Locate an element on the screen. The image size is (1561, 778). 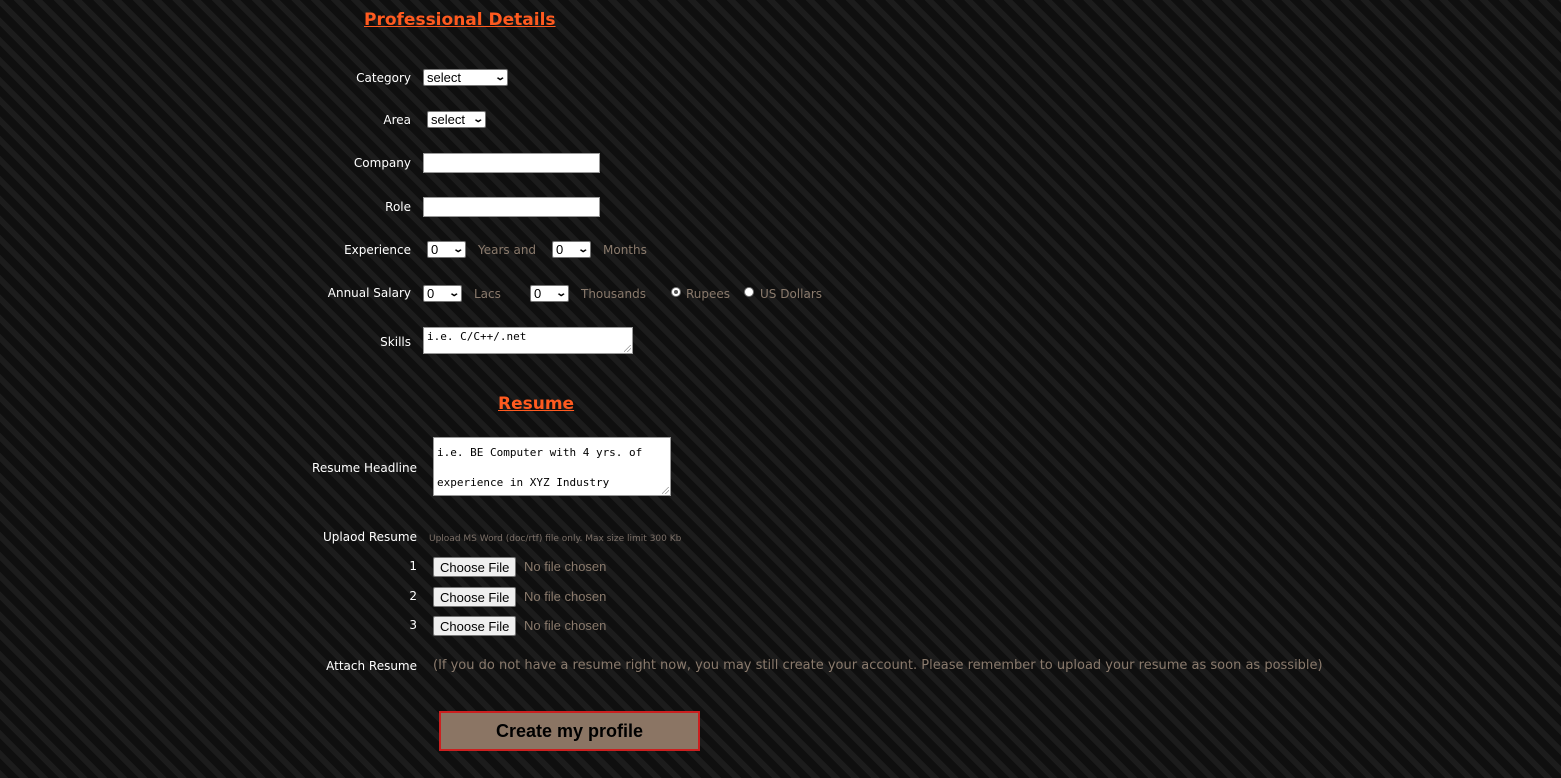
experience-years-value: 0 is located at coordinates (435, 249).